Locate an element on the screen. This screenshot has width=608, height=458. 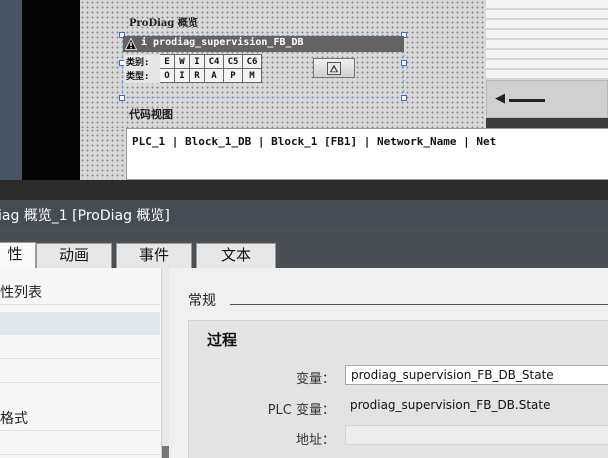
warning-icon is located at coordinates (131, 44).